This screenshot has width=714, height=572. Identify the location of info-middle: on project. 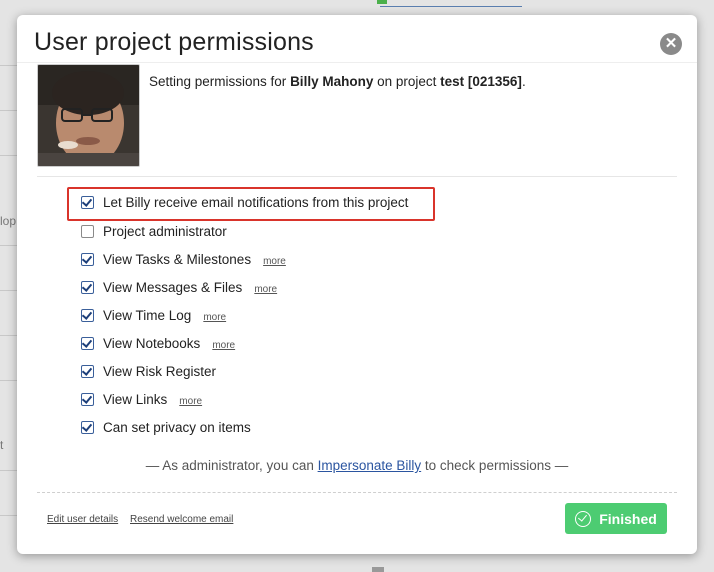
(407, 81).